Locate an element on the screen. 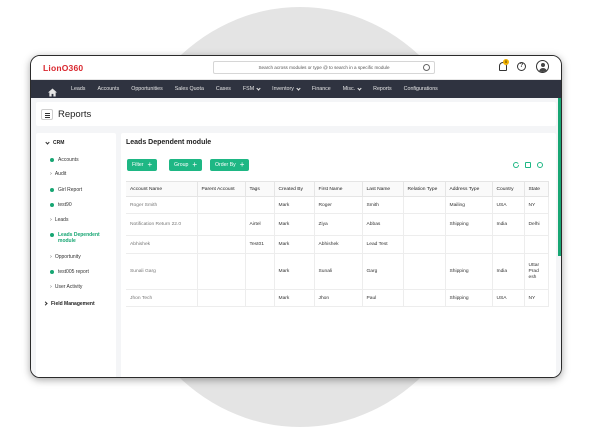  table-cell: Garg is located at coordinates (383, 271).